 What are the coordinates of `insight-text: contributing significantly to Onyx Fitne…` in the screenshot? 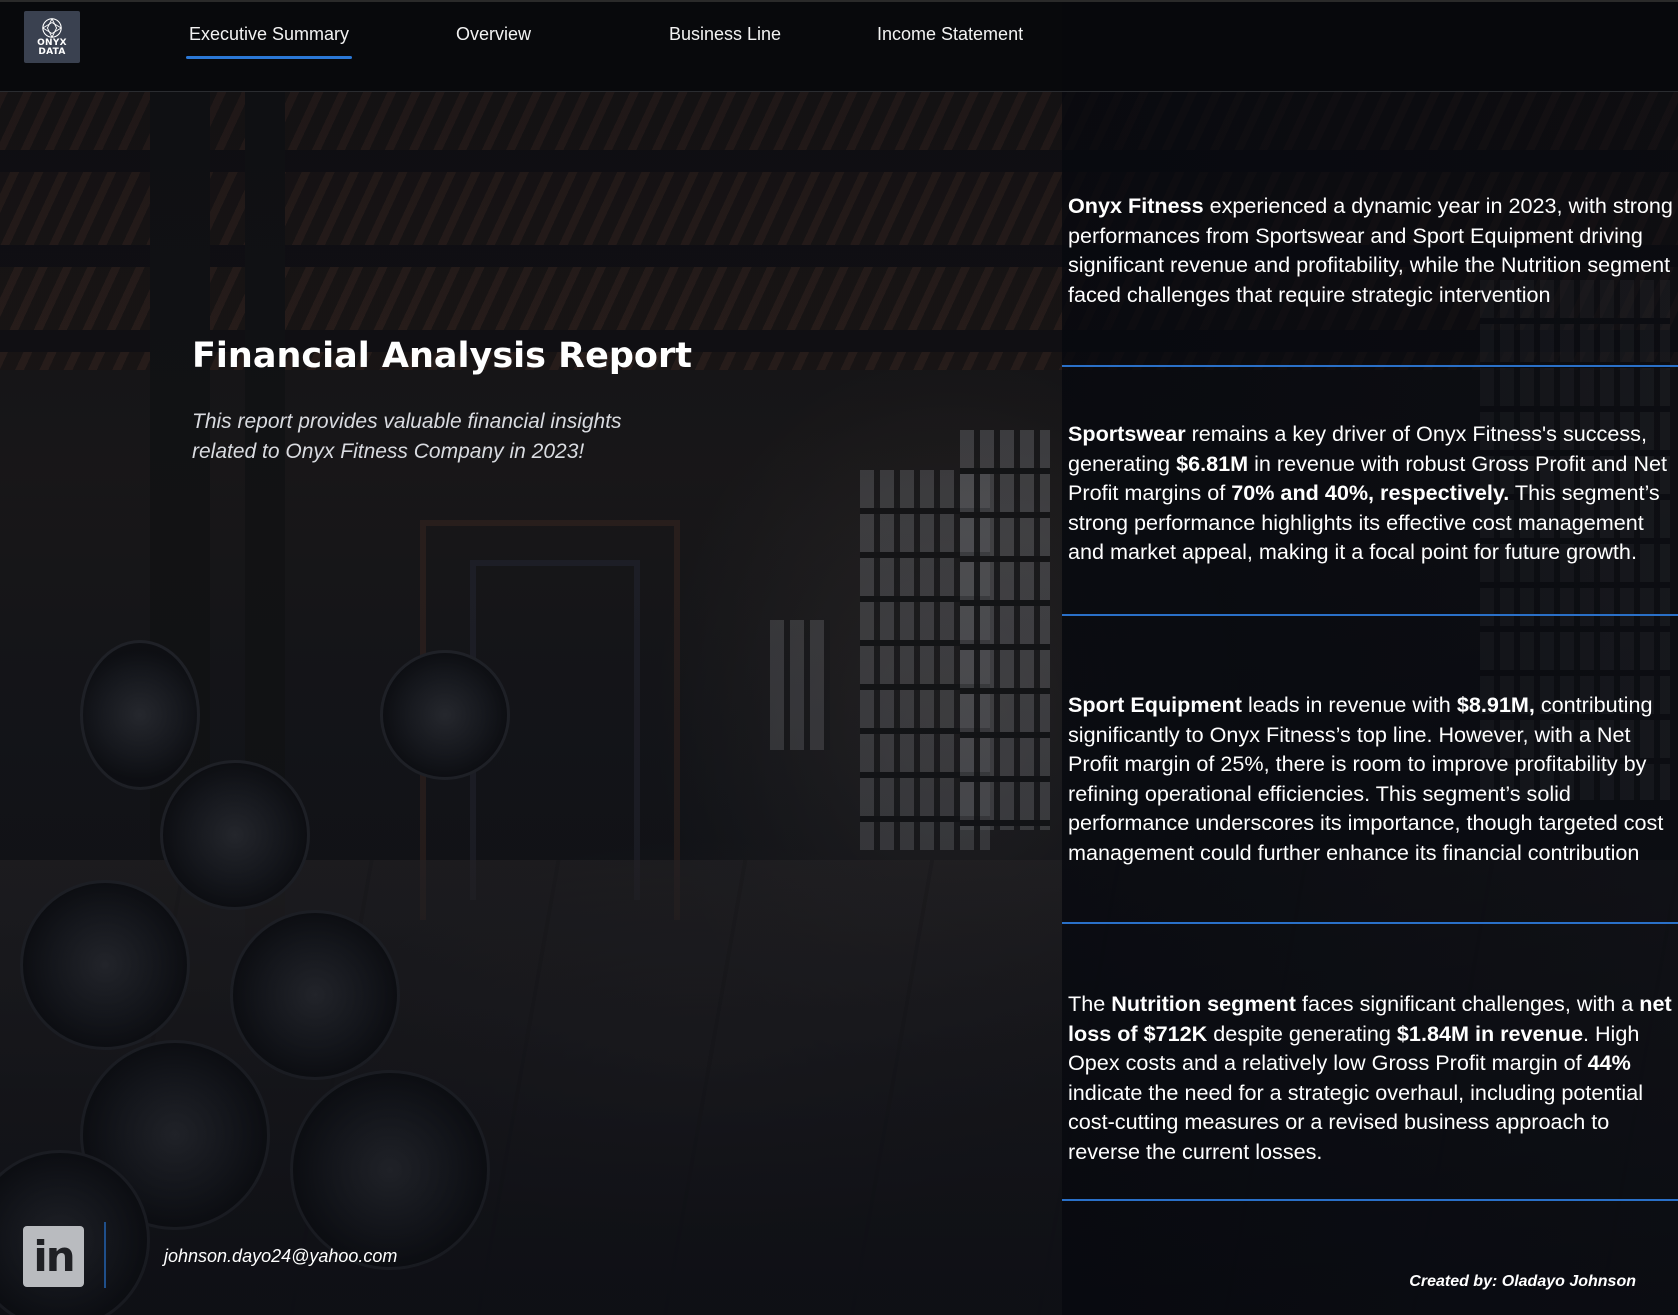 It's located at (1366, 778).